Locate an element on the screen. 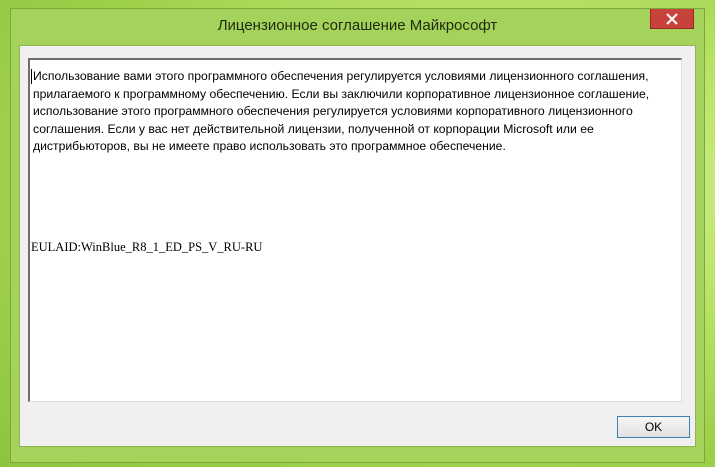 This screenshot has height=467, width=715. window-title: Лицензионное соглашение Майкрософт is located at coordinates (357, 25).